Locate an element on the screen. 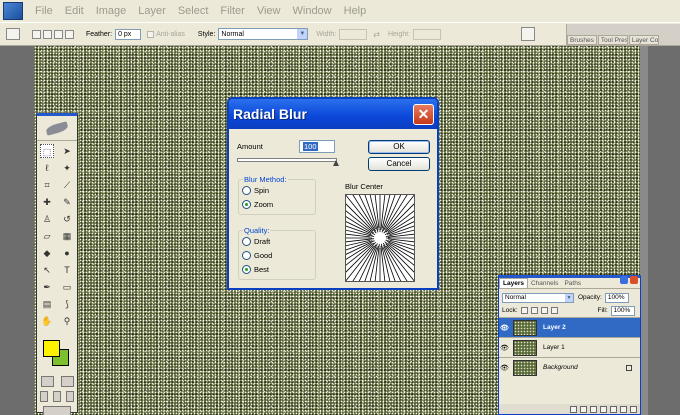  new-layer-icon is located at coordinates (623, 409).